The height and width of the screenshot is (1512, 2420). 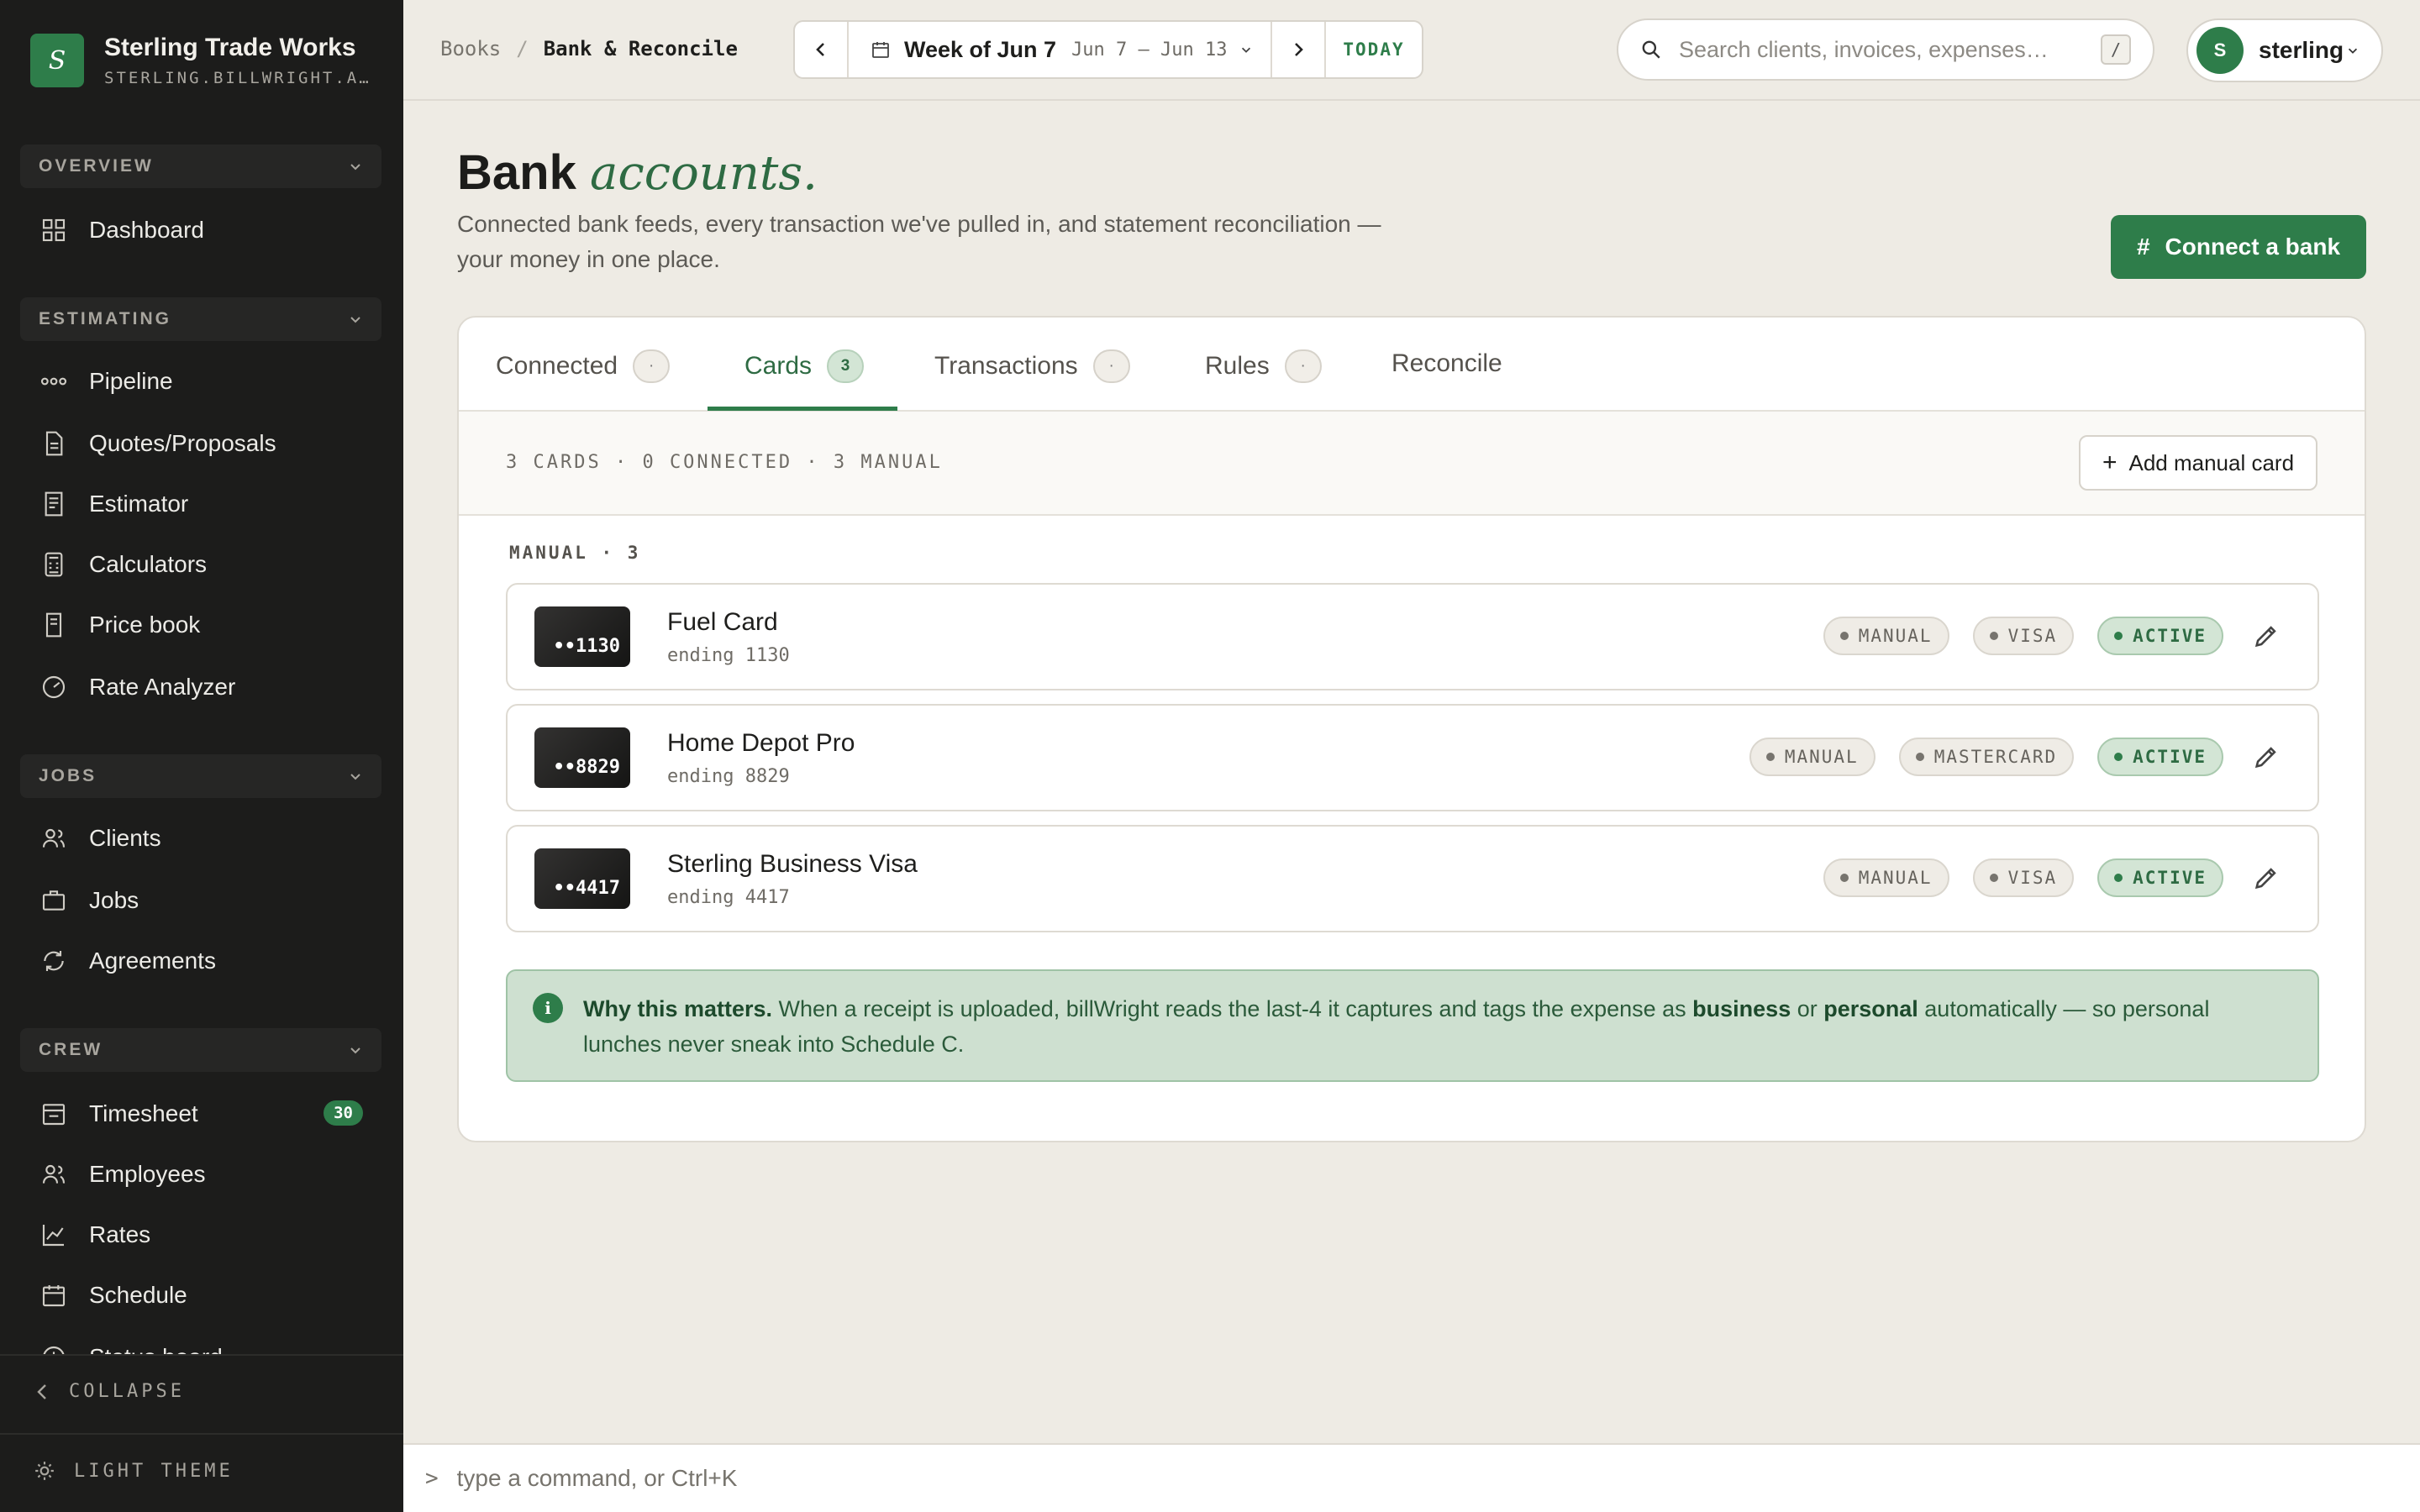 I want to click on chevron-left-icon, so click(x=820, y=49).